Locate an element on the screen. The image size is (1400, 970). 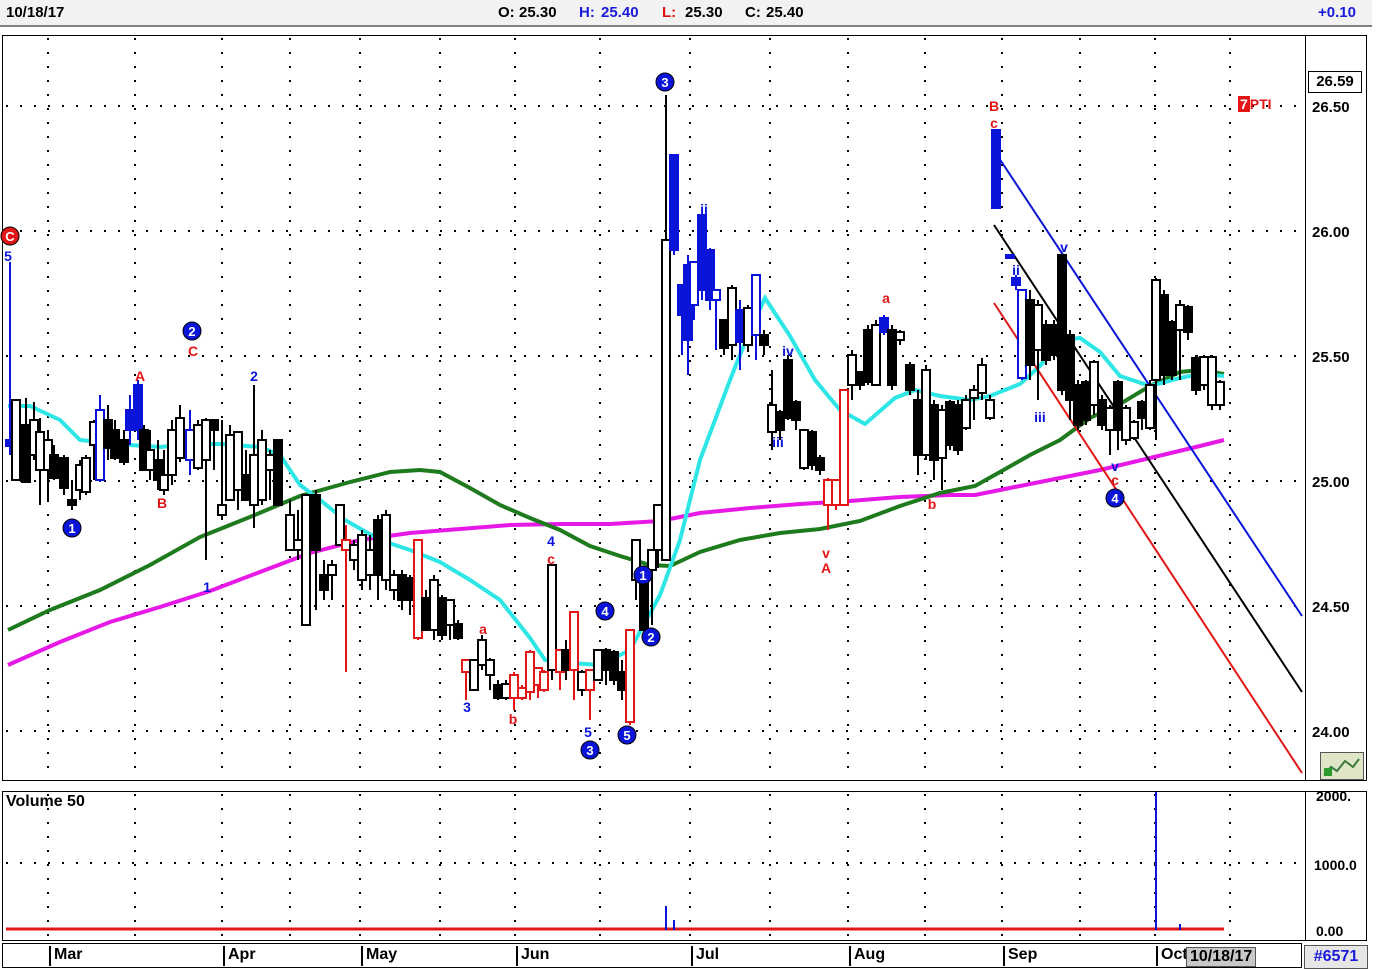
wave-label-text: iv is located at coordinates (788, 351).